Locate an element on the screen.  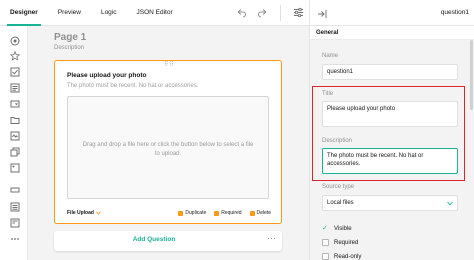
name-input: question1 is located at coordinates (390, 72).